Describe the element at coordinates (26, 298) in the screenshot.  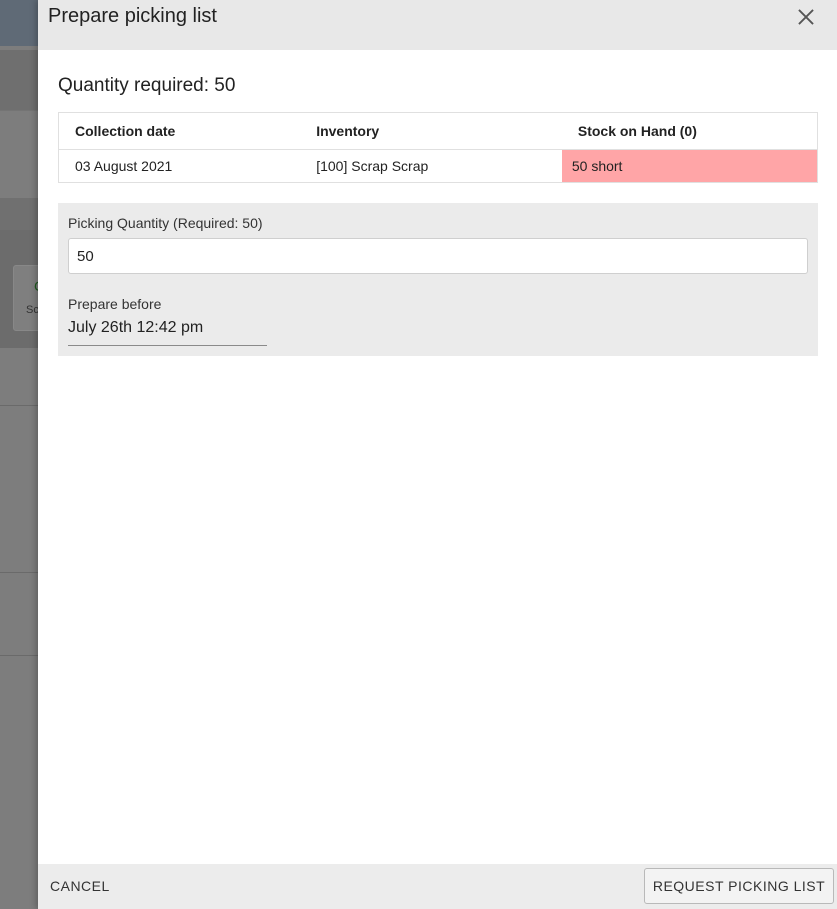
I see `background-card: C Sc` at that location.